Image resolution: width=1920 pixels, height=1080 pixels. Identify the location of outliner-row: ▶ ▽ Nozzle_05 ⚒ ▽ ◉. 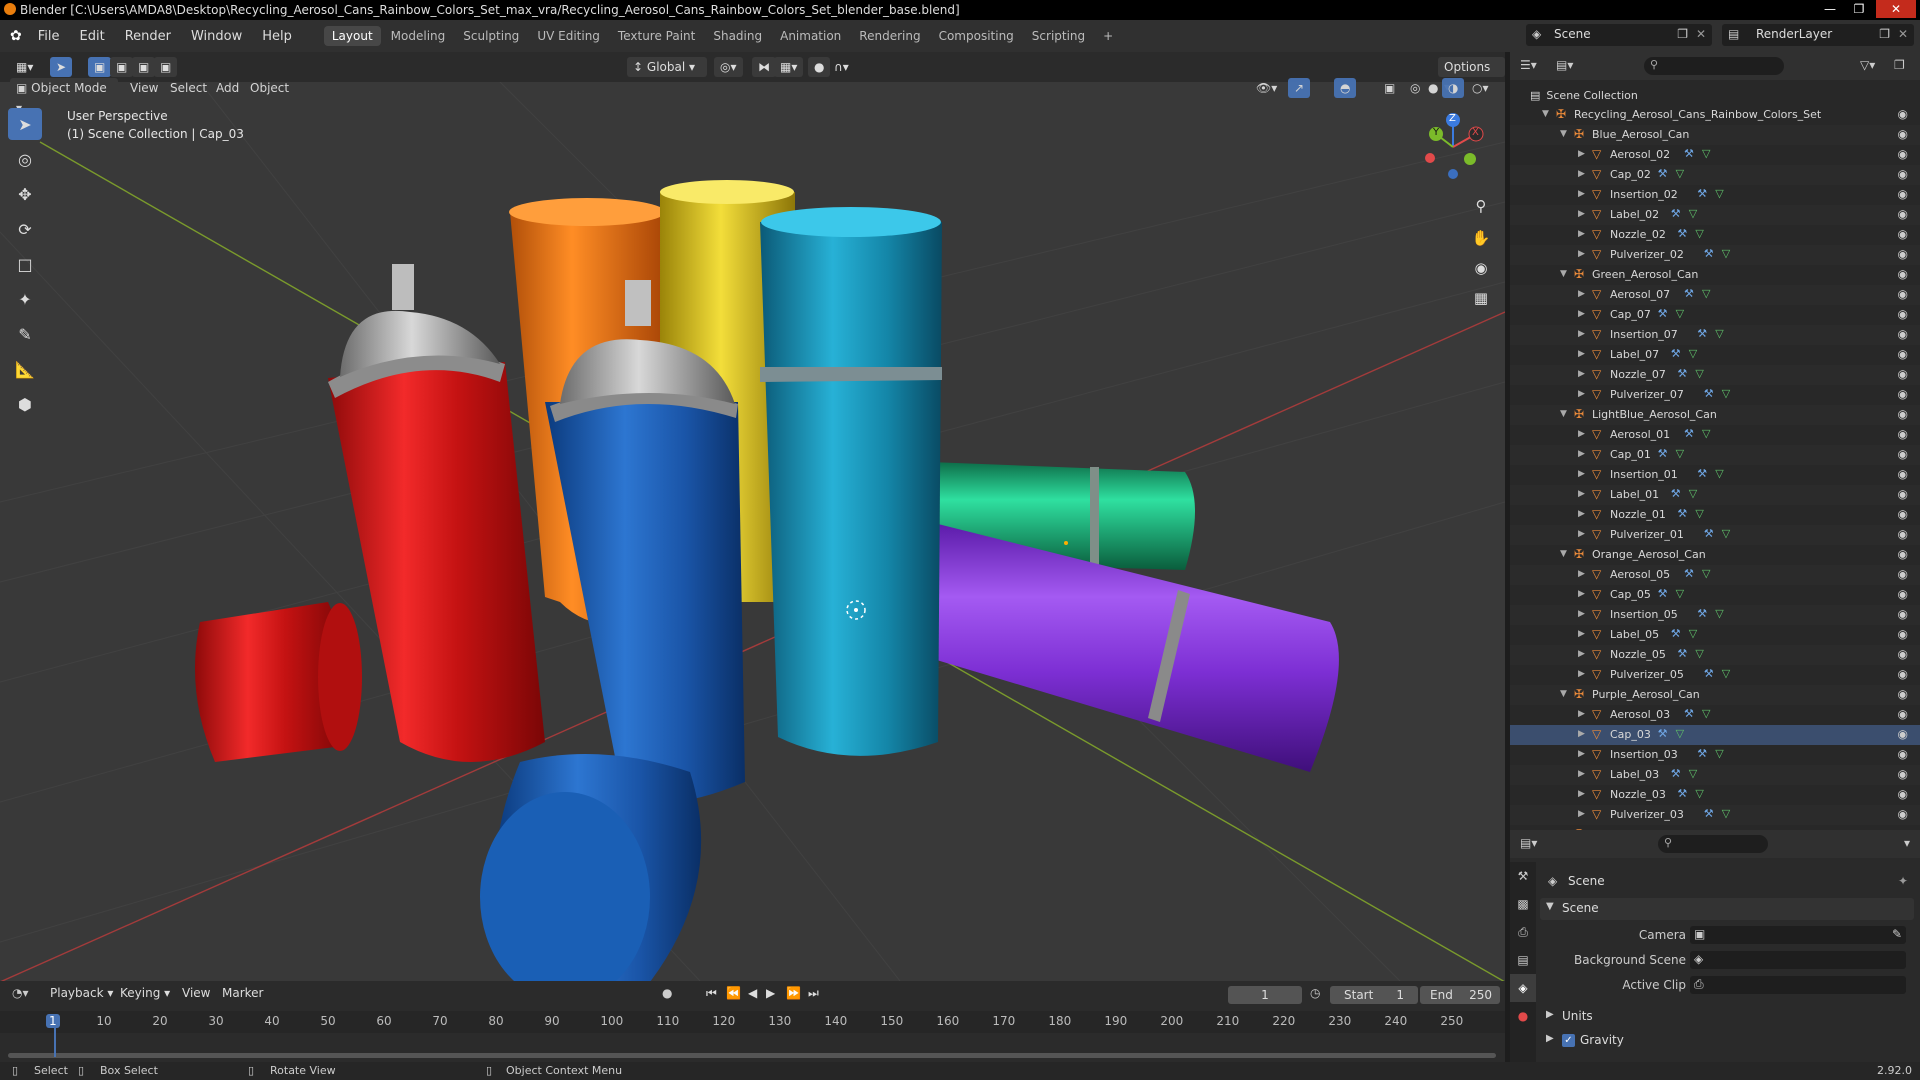
(1715, 655).